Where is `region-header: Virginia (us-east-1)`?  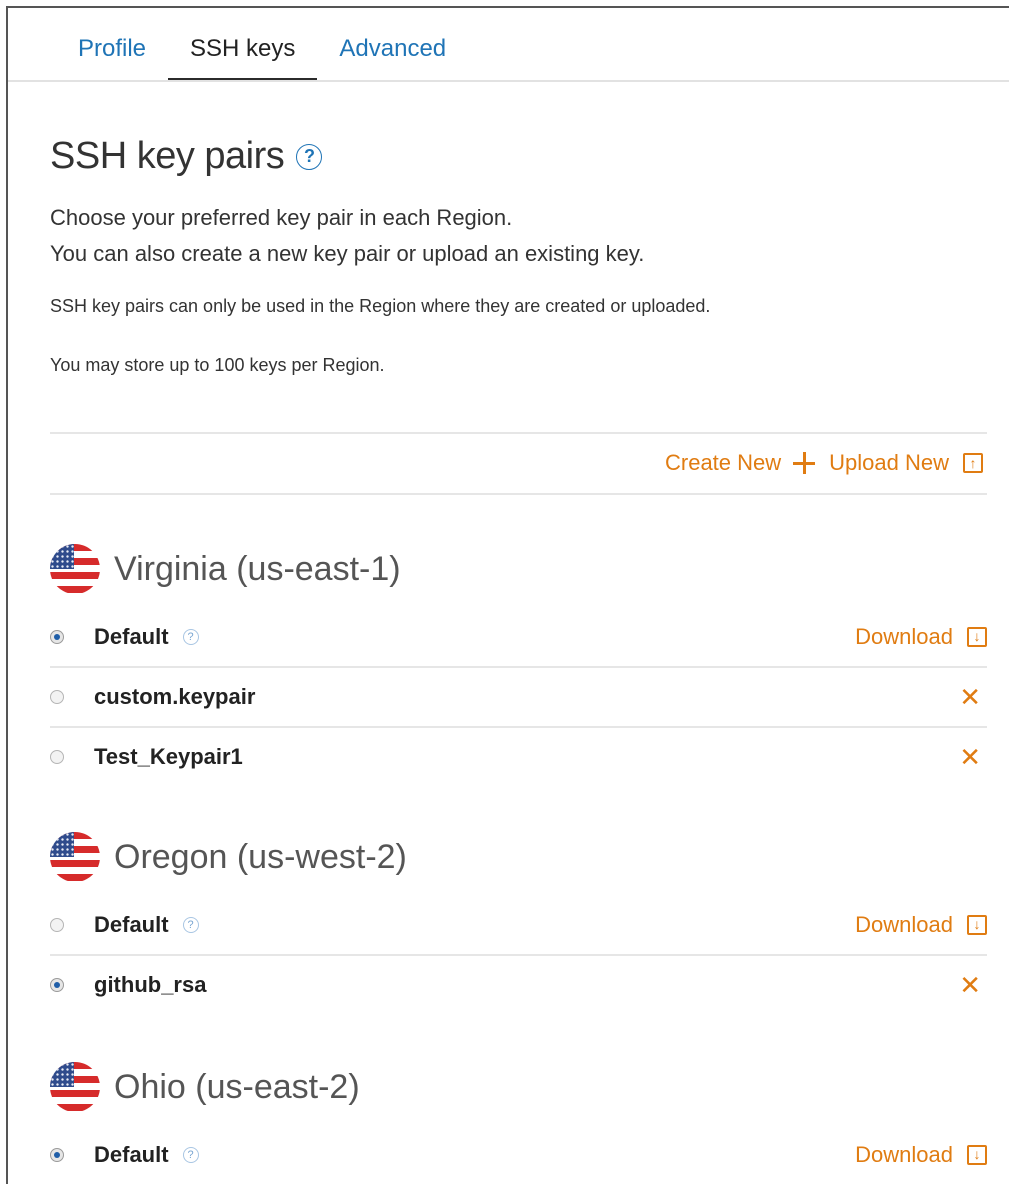
region-header: Virginia (us-east-1) is located at coordinates (225, 569).